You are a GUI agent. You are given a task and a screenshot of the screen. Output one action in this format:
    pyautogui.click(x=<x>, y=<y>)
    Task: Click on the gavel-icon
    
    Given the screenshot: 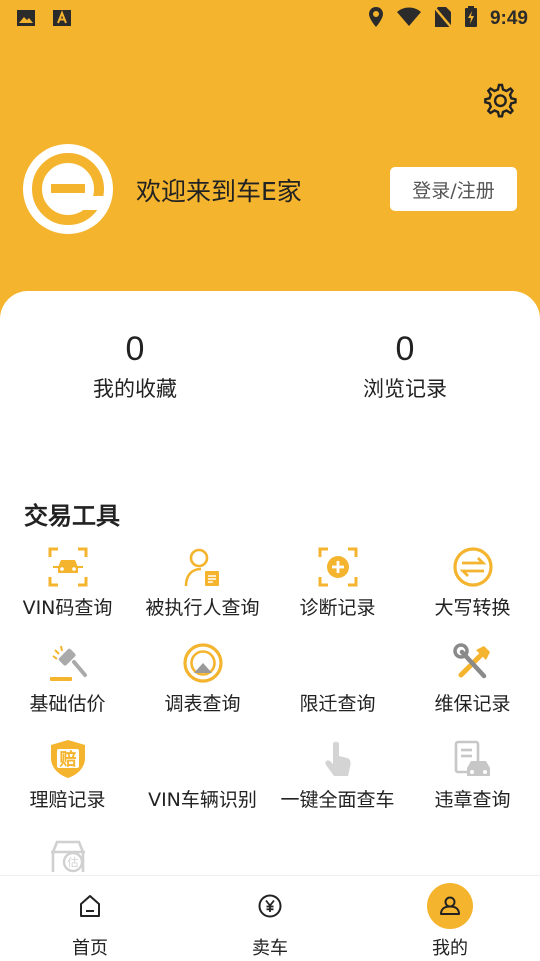 What is the action you would take?
    pyautogui.click(x=68, y=663)
    